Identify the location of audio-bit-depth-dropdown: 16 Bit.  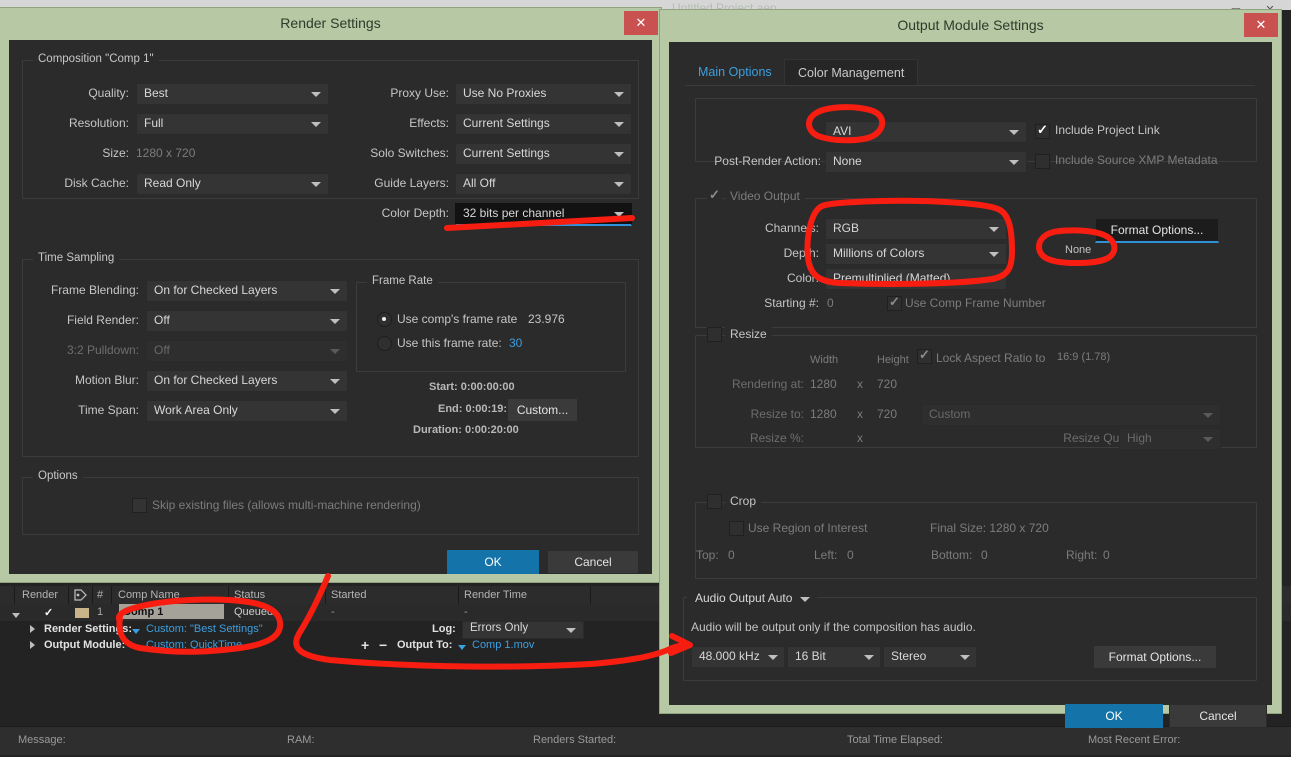
(834, 657).